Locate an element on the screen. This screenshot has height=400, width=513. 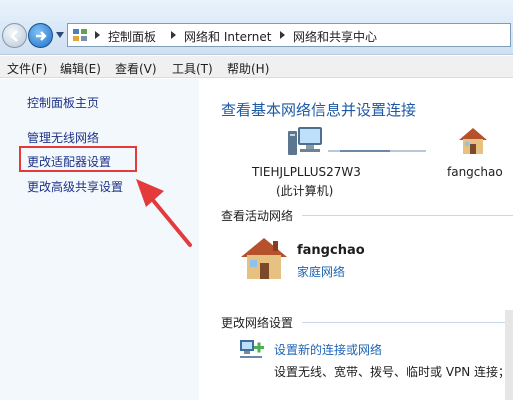
address-toolbar: 控制面板 网络和 Internet 网络和共享中心 is located at coordinates (256, 27).